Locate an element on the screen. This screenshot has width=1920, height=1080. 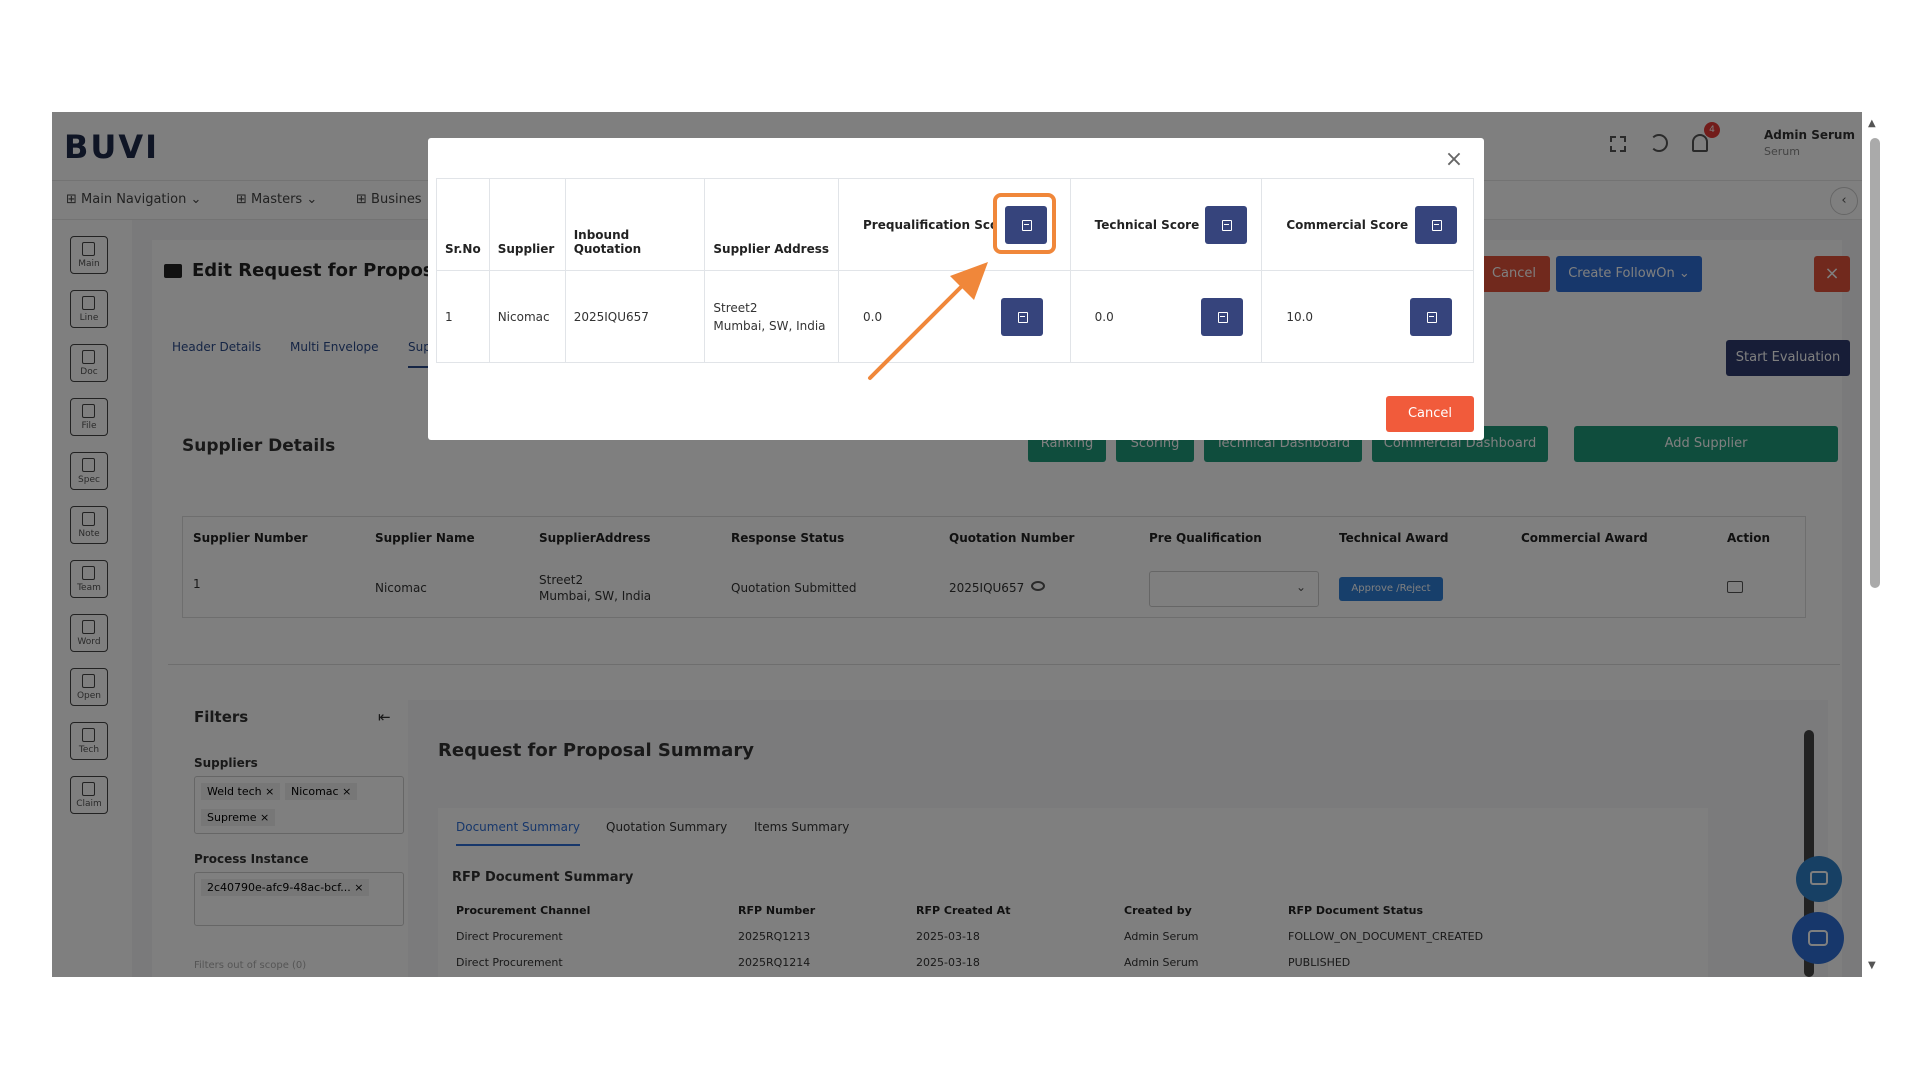
col-supplier-address: Supplier Address is located at coordinates (772, 224).